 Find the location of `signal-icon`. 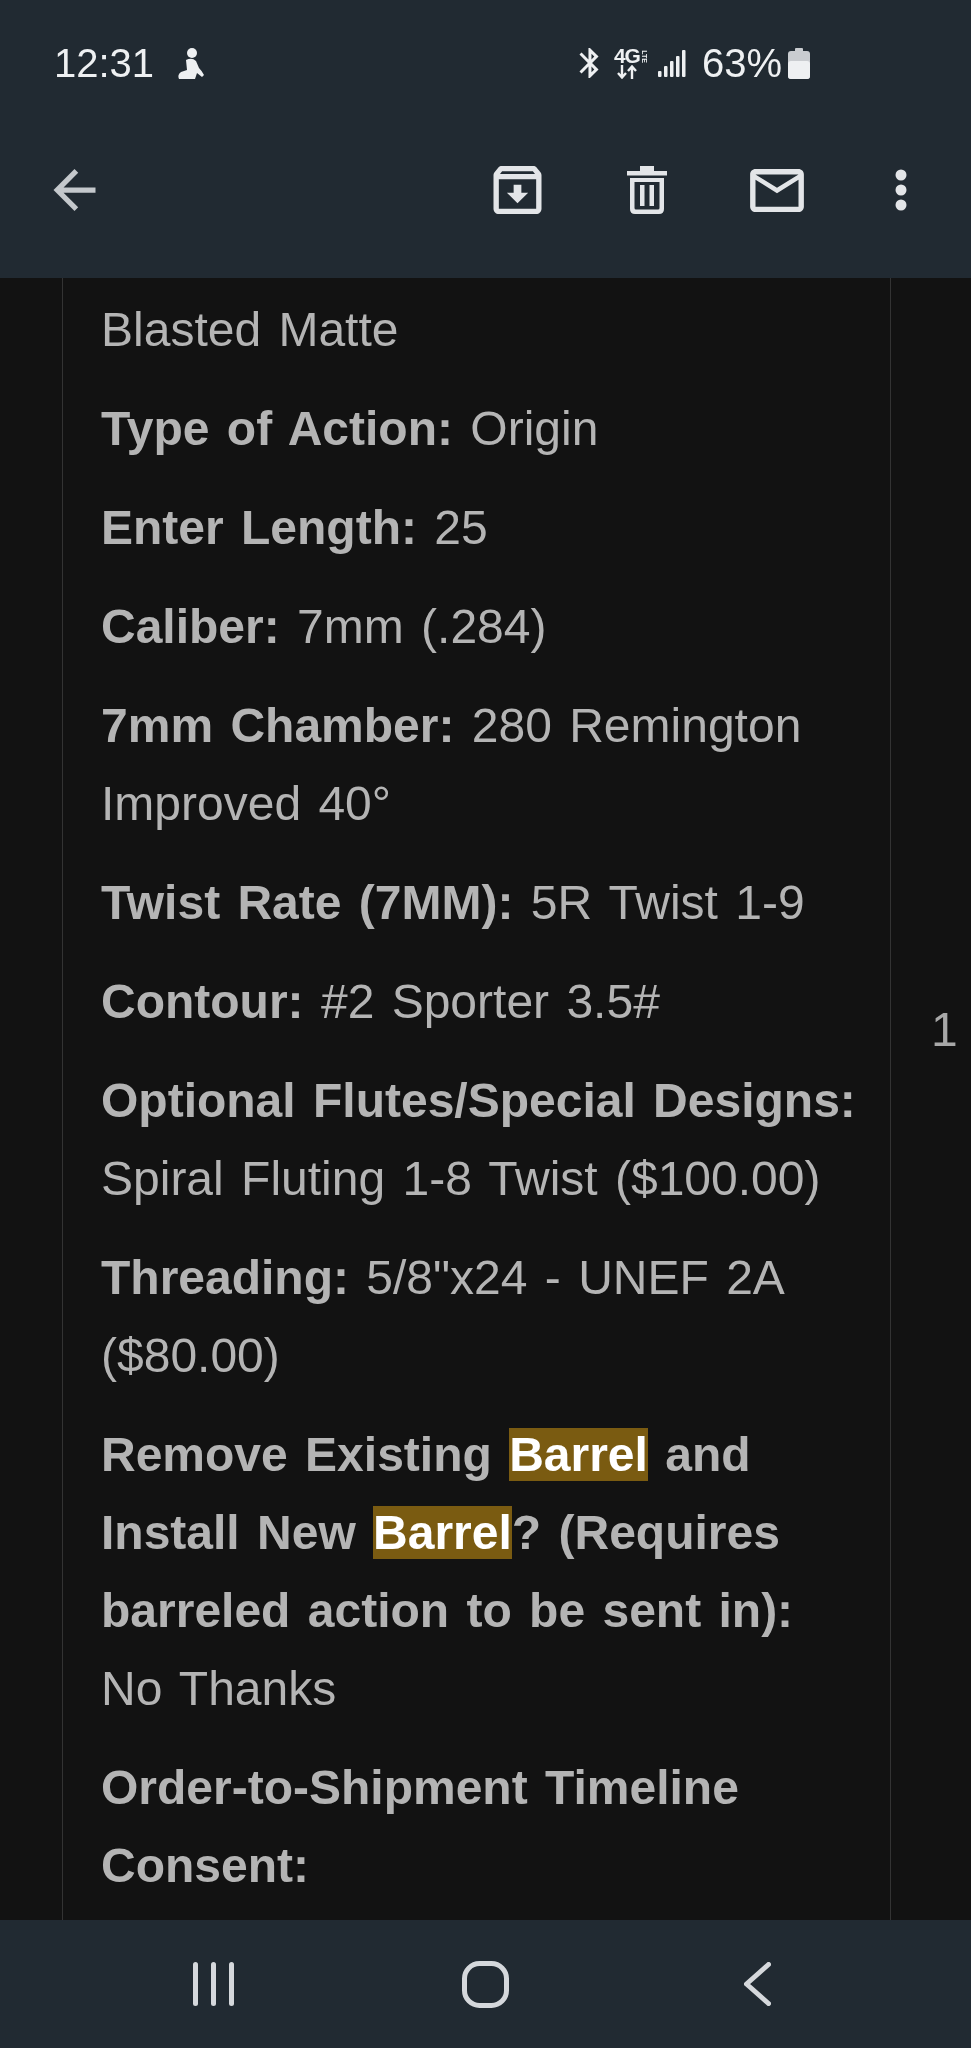

signal-icon is located at coordinates (672, 63).